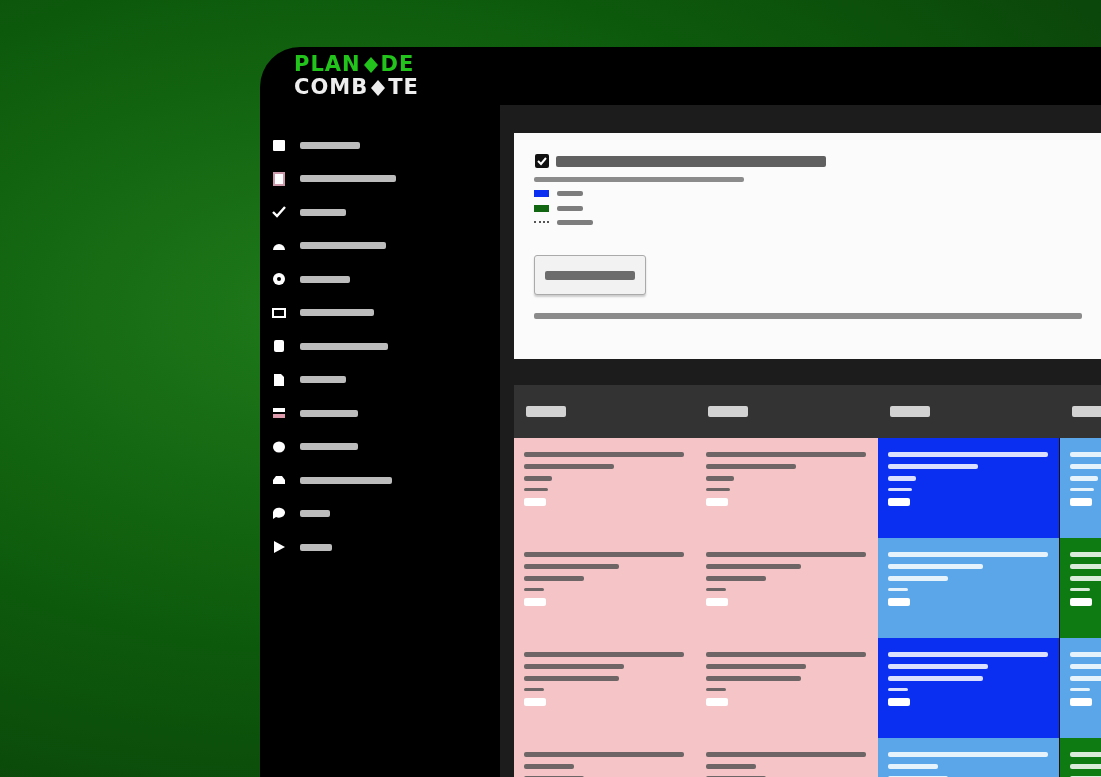 The height and width of the screenshot is (777, 1101). I want to click on clipboard-icon, so click(542, 161).